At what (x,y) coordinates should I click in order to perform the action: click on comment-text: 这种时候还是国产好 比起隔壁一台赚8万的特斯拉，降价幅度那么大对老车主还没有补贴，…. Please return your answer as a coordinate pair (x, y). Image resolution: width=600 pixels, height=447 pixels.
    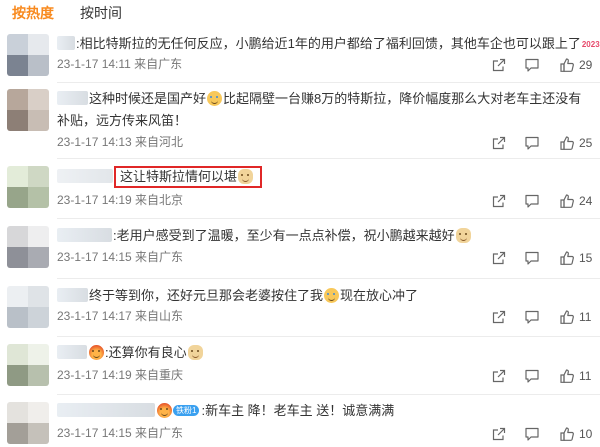
    Looking at the image, I should click on (322, 110).